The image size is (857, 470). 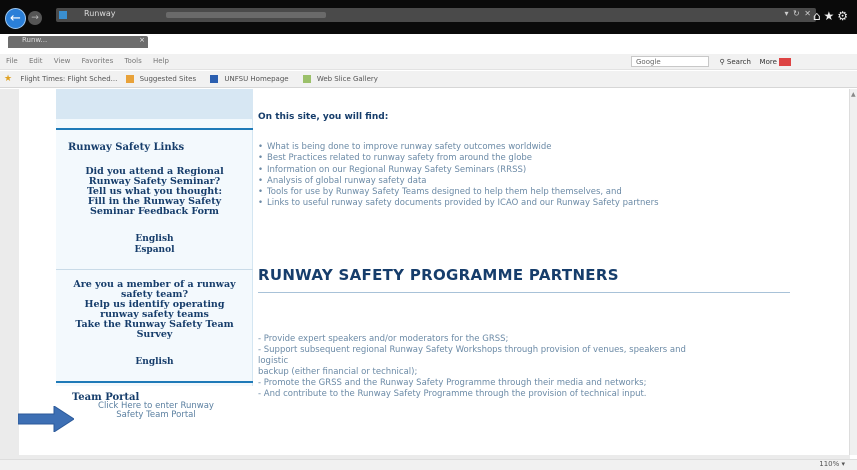 What do you see at coordinates (338, 372) in the screenshot?
I see `partner-line: backup (either financial or technical);` at bounding box center [338, 372].